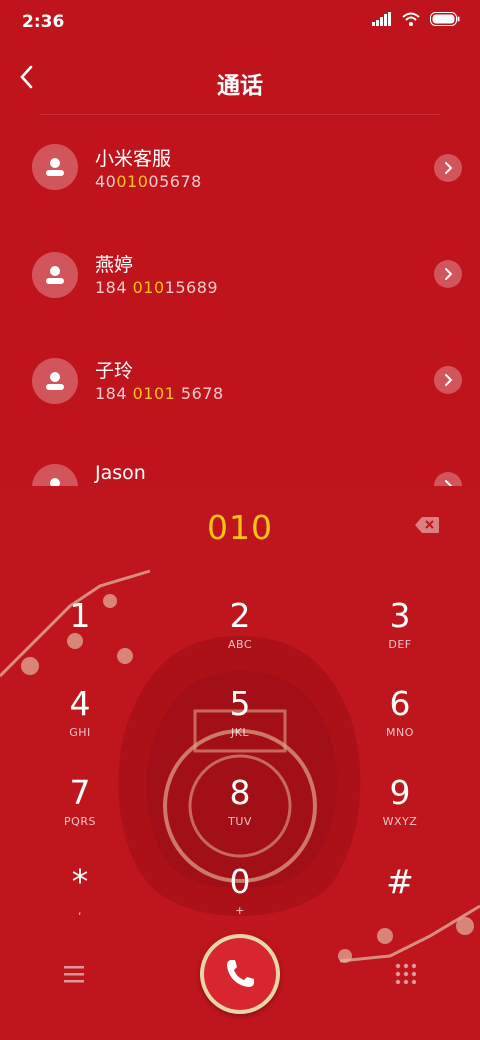 The image size is (480, 1040). What do you see at coordinates (240, 724) in the screenshot?
I see `dial-key-5: 5 JKL` at bounding box center [240, 724].